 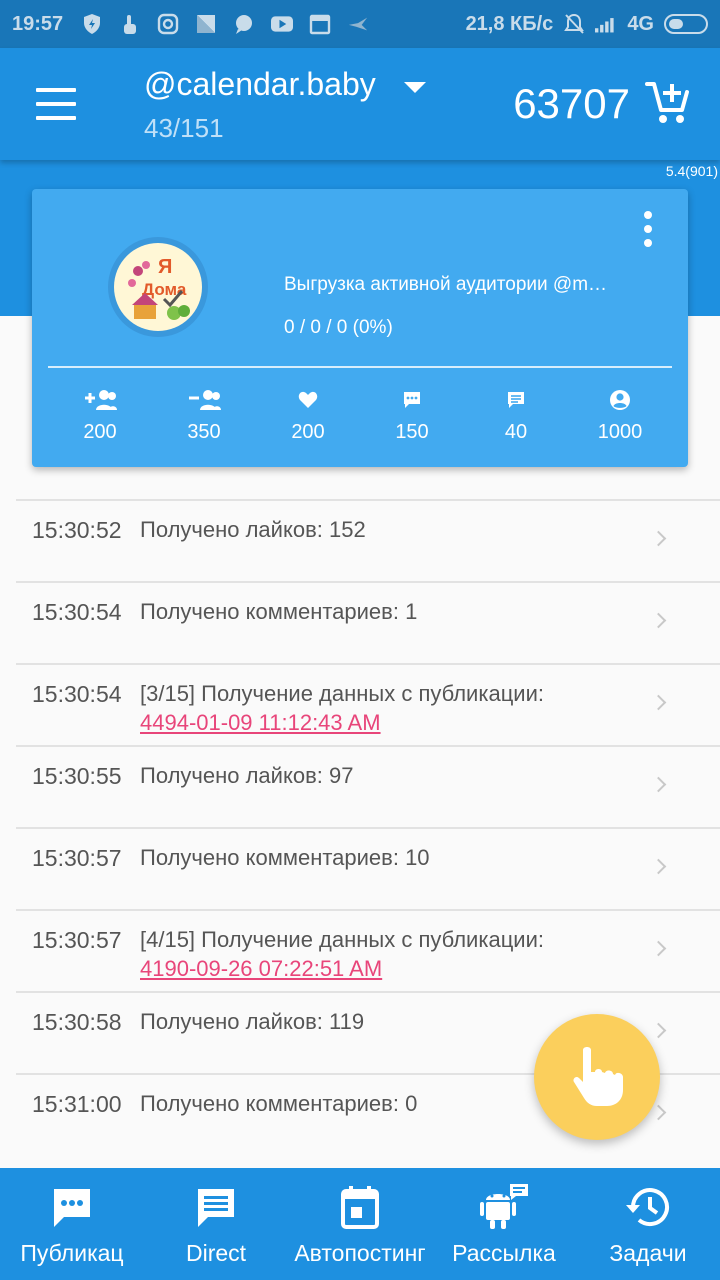 What do you see at coordinates (320, 24) in the screenshot?
I see `calendar-icon` at bounding box center [320, 24].